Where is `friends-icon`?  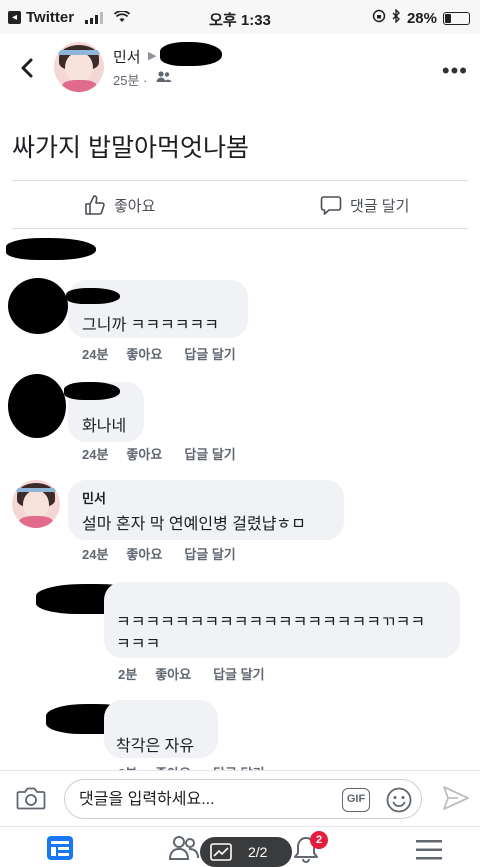
friends-icon is located at coordinates (183, 848).